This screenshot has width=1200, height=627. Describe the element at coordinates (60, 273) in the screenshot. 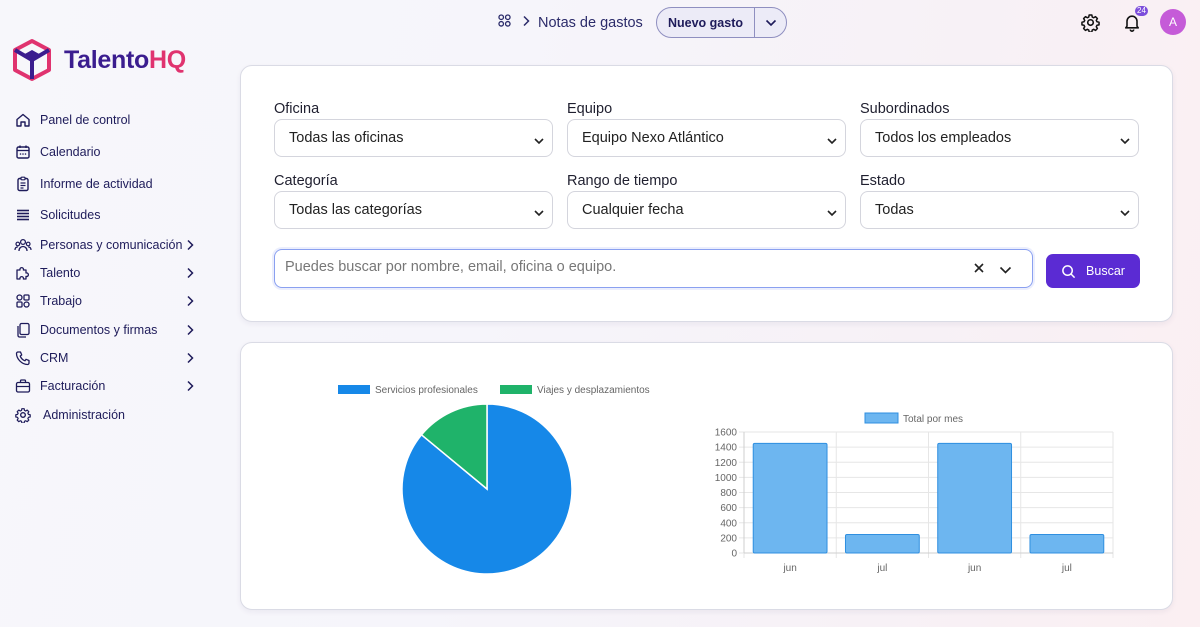

I see `sidebar-item-label: Talento` at that location.